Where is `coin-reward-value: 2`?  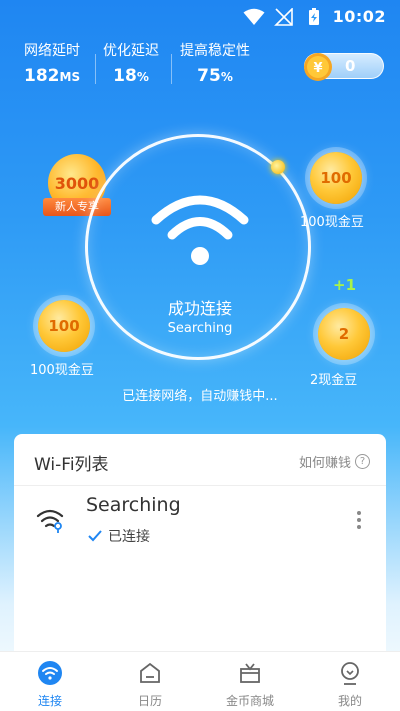 coin-reward-value: 2 is located at coordinates (344, 334).